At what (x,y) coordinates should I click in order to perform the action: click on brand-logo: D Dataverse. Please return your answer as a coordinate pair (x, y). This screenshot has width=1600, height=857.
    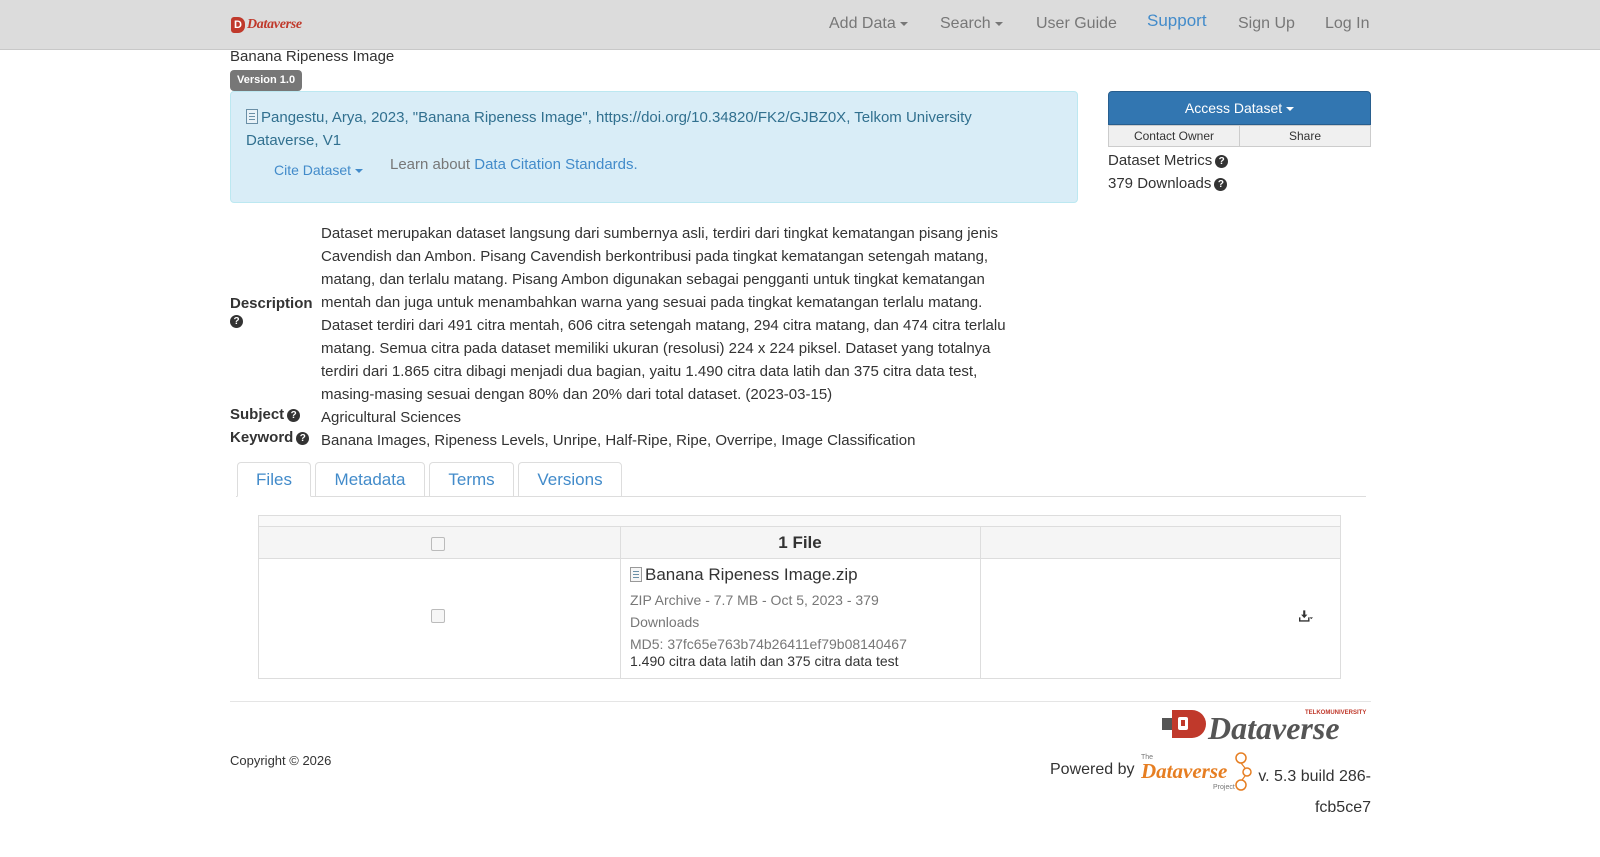
    Looking at the image, I should click on (266, 25).